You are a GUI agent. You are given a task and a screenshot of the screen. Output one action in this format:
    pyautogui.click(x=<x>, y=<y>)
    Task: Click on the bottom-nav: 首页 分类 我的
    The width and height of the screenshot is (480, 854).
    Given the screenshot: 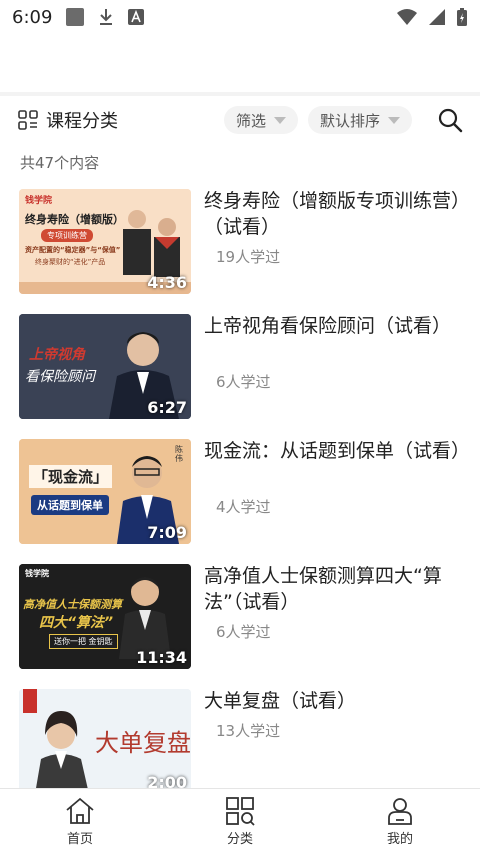 What is the action you would take?
    pyautogui.click(x=240, y=821)
    